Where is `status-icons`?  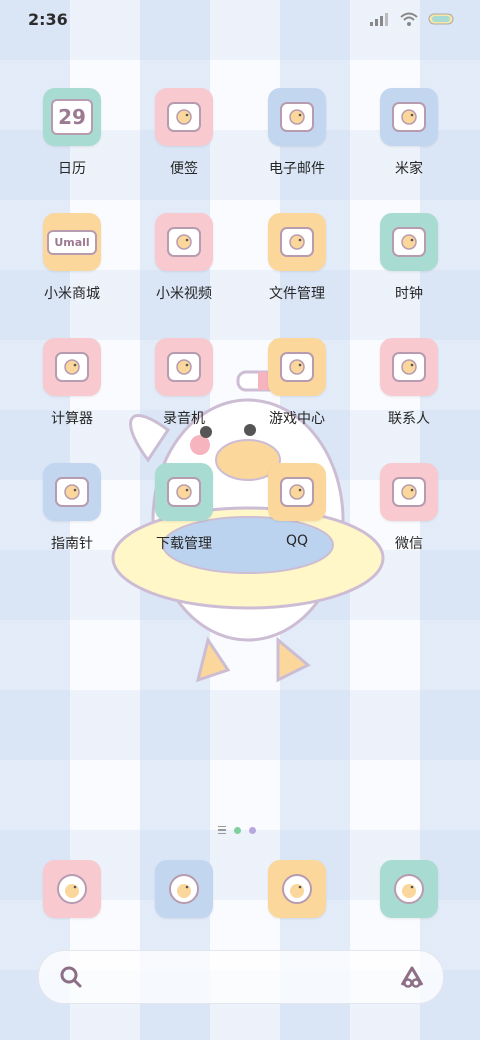
status-icons is located at coordinates (413, 19).